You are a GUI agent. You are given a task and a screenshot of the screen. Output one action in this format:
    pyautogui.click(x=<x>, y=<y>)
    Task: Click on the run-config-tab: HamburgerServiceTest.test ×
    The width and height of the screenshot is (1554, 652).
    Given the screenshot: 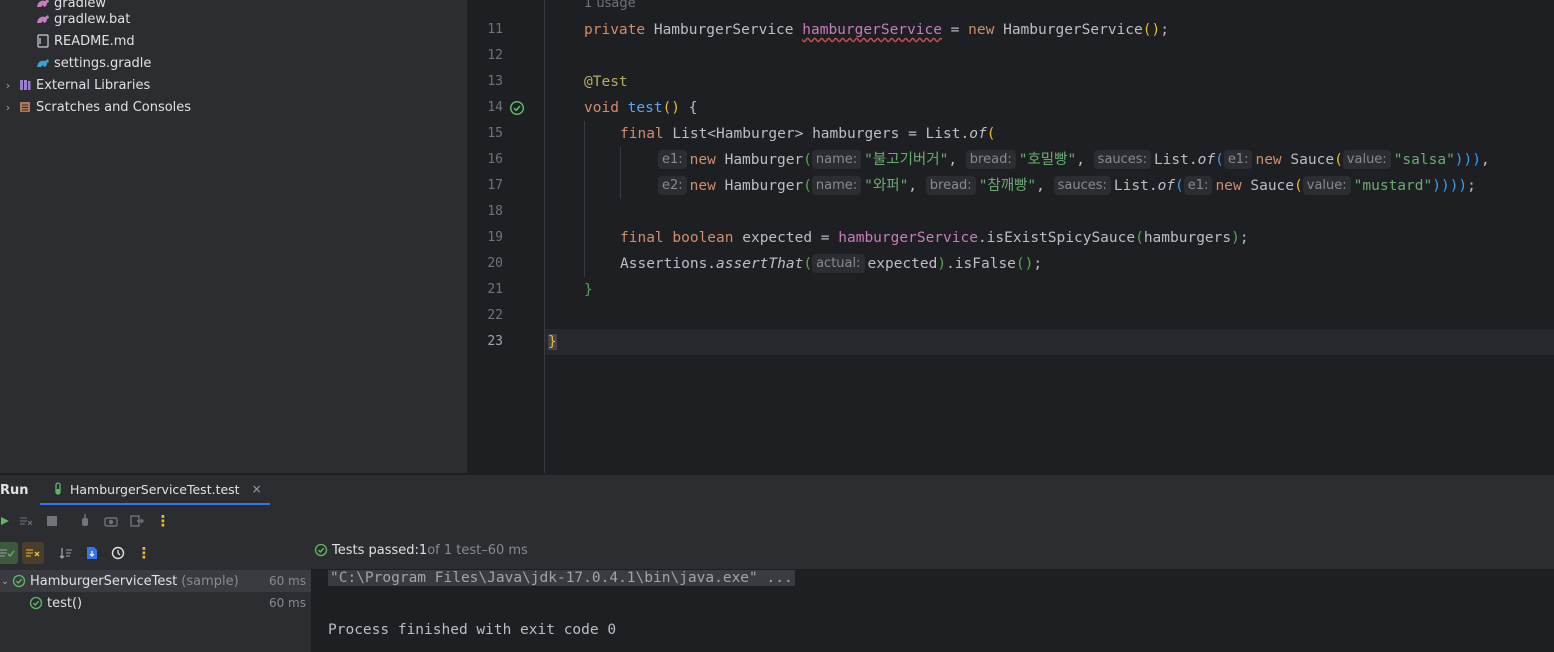 What is the action you would take?
    pyautogui.click(x=155, y=490)
    